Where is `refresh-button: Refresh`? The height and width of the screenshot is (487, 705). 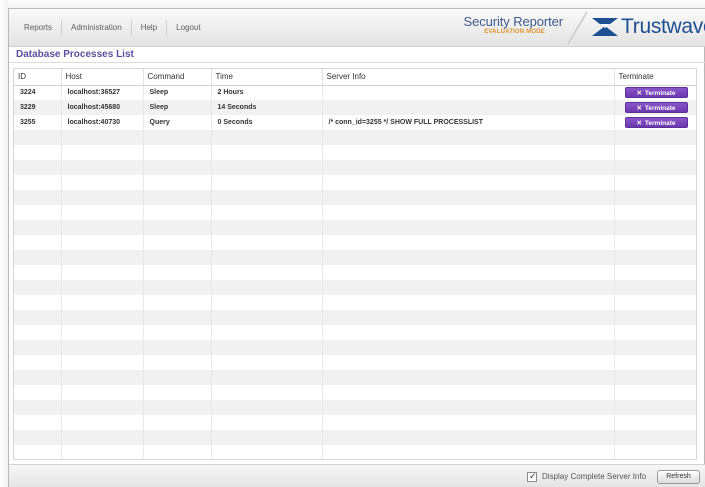
refresh-button: Refresh is located at coordinates (678, 477).